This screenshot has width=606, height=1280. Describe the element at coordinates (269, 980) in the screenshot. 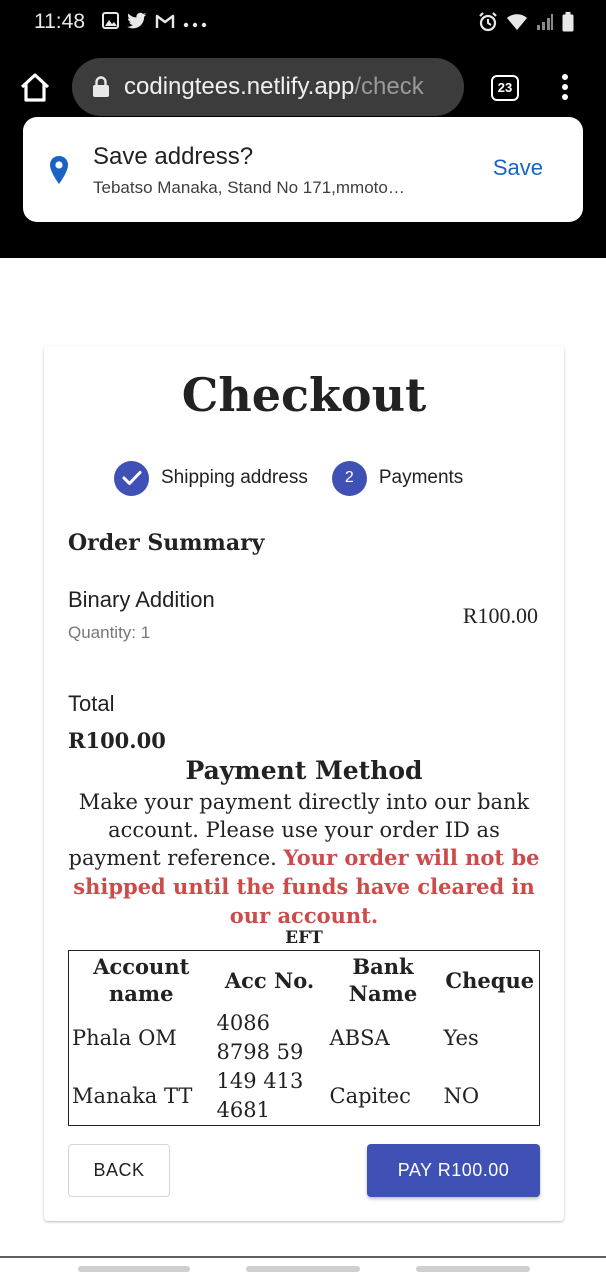

I see `column-header: Acc No.` at that location.